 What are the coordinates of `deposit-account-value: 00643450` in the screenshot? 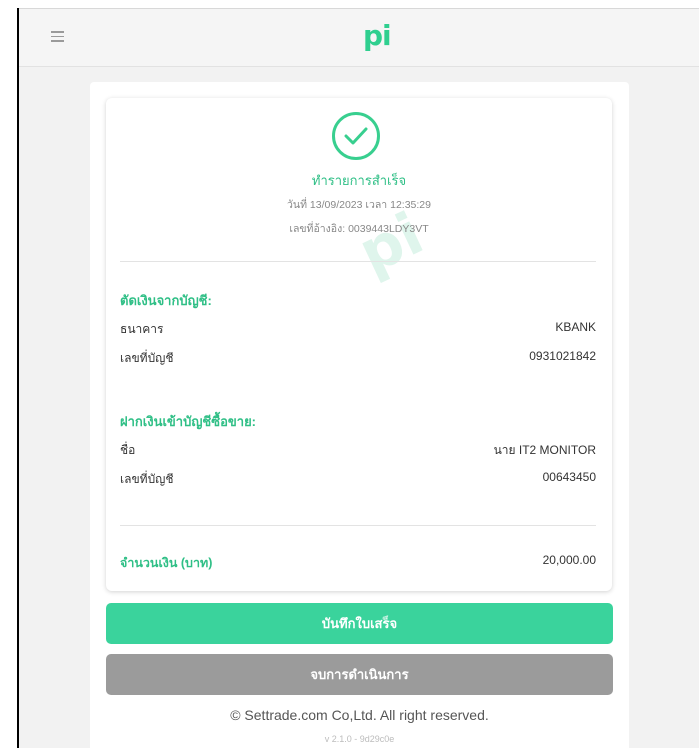 It's located at (569, 477).